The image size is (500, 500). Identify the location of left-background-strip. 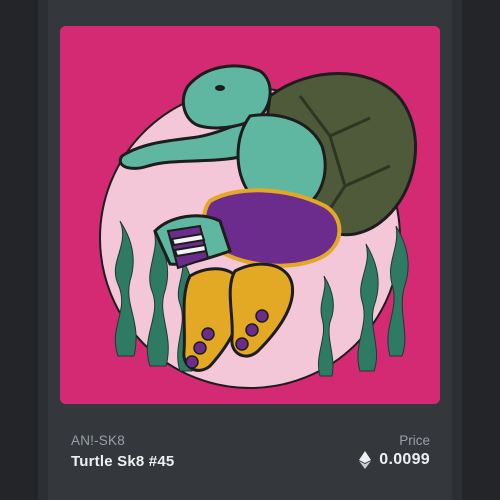
(19, 250).